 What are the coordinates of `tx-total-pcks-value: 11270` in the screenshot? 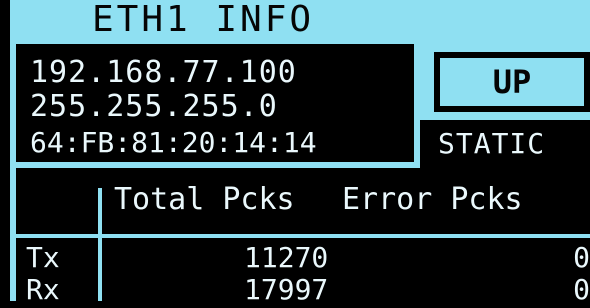 It's located at (286, 257).